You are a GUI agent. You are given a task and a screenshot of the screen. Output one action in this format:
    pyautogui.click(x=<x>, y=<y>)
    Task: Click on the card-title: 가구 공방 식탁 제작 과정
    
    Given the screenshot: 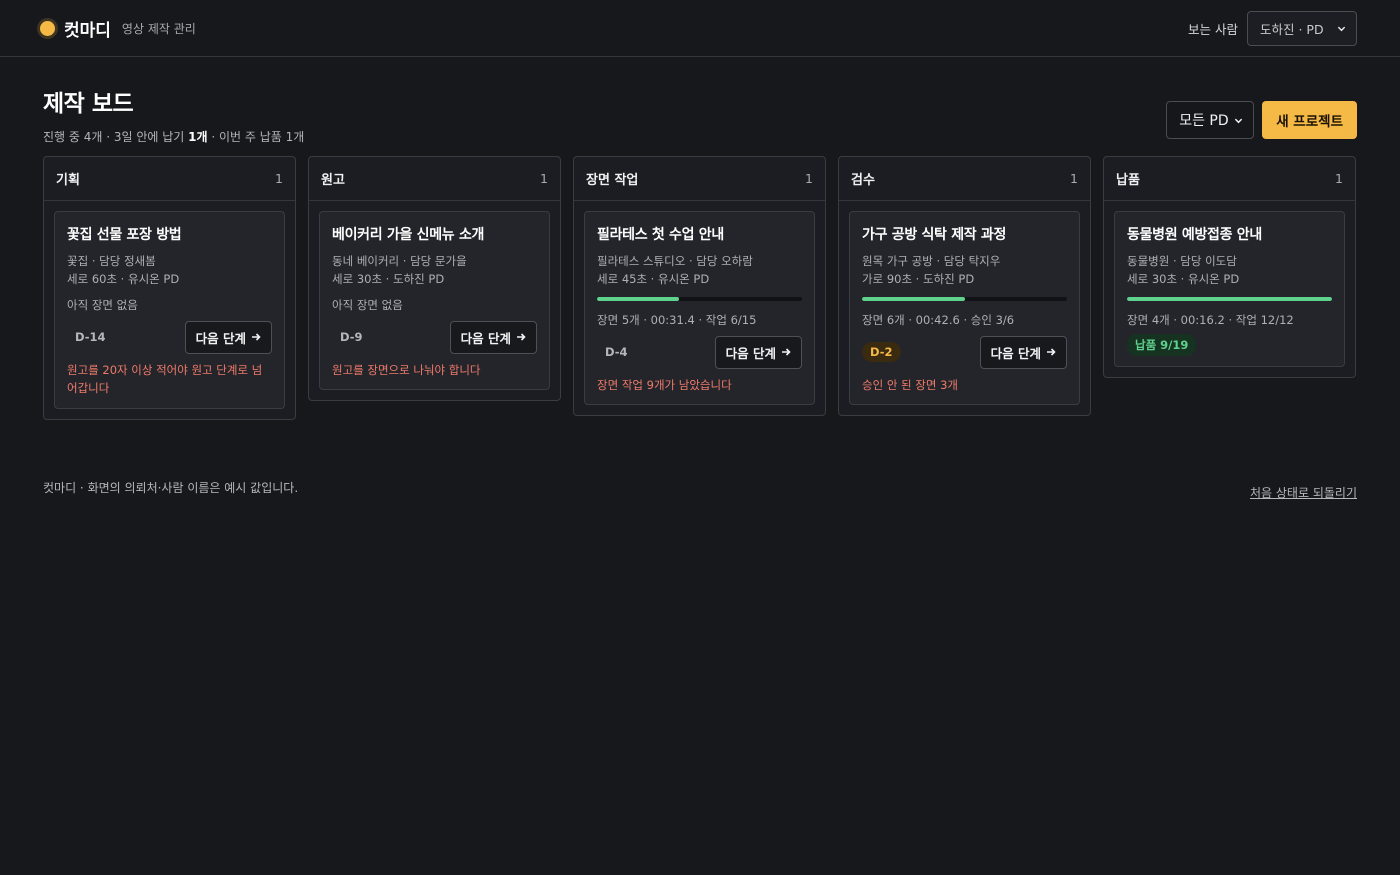 What is the action you would take?
    pyautogui.click(x=934, y=235)
    